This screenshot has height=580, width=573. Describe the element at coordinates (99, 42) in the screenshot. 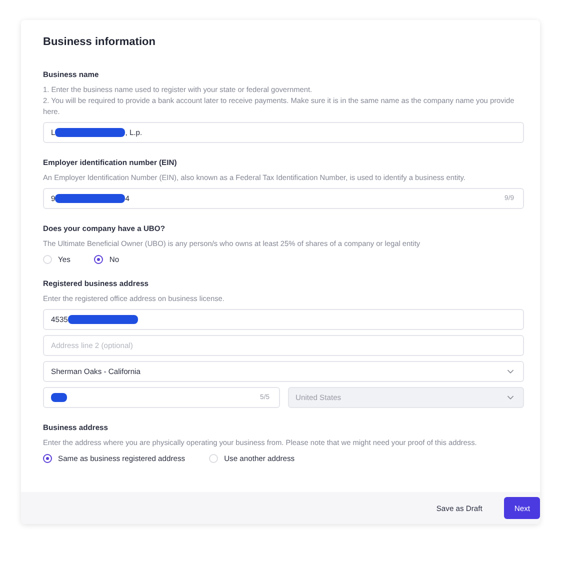

I see `form-title: Business information` at that location.